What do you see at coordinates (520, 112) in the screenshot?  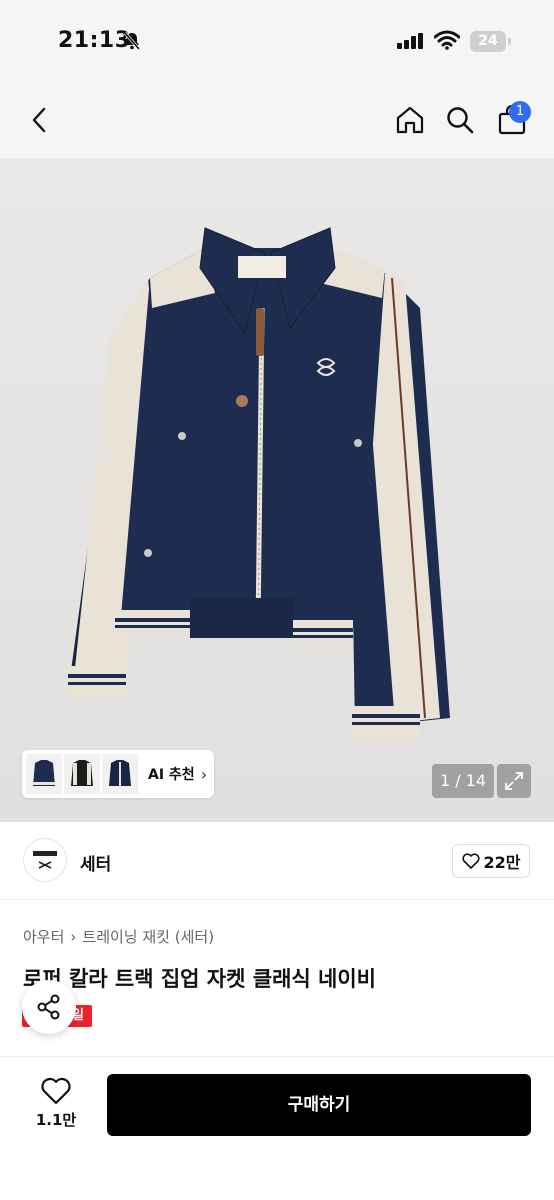 I see `cart-count-badge: 1` at bounding box center [520, 112].